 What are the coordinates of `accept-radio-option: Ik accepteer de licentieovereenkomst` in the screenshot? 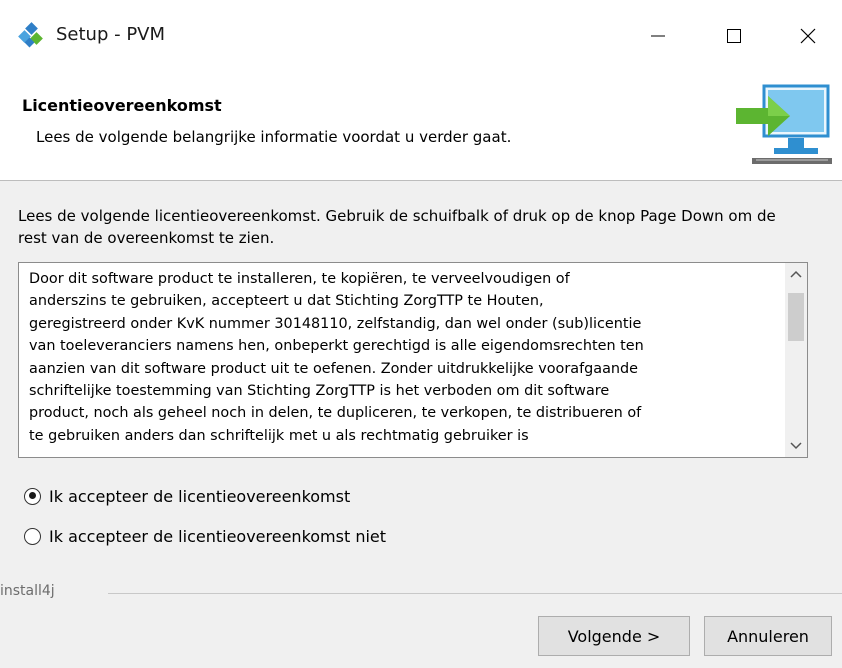 It's located at (187, 496).